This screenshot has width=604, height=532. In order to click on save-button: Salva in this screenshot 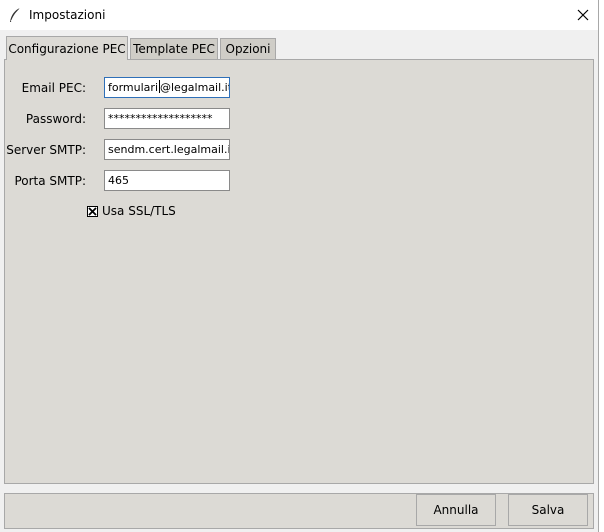, I will do `click(548, 510)`.